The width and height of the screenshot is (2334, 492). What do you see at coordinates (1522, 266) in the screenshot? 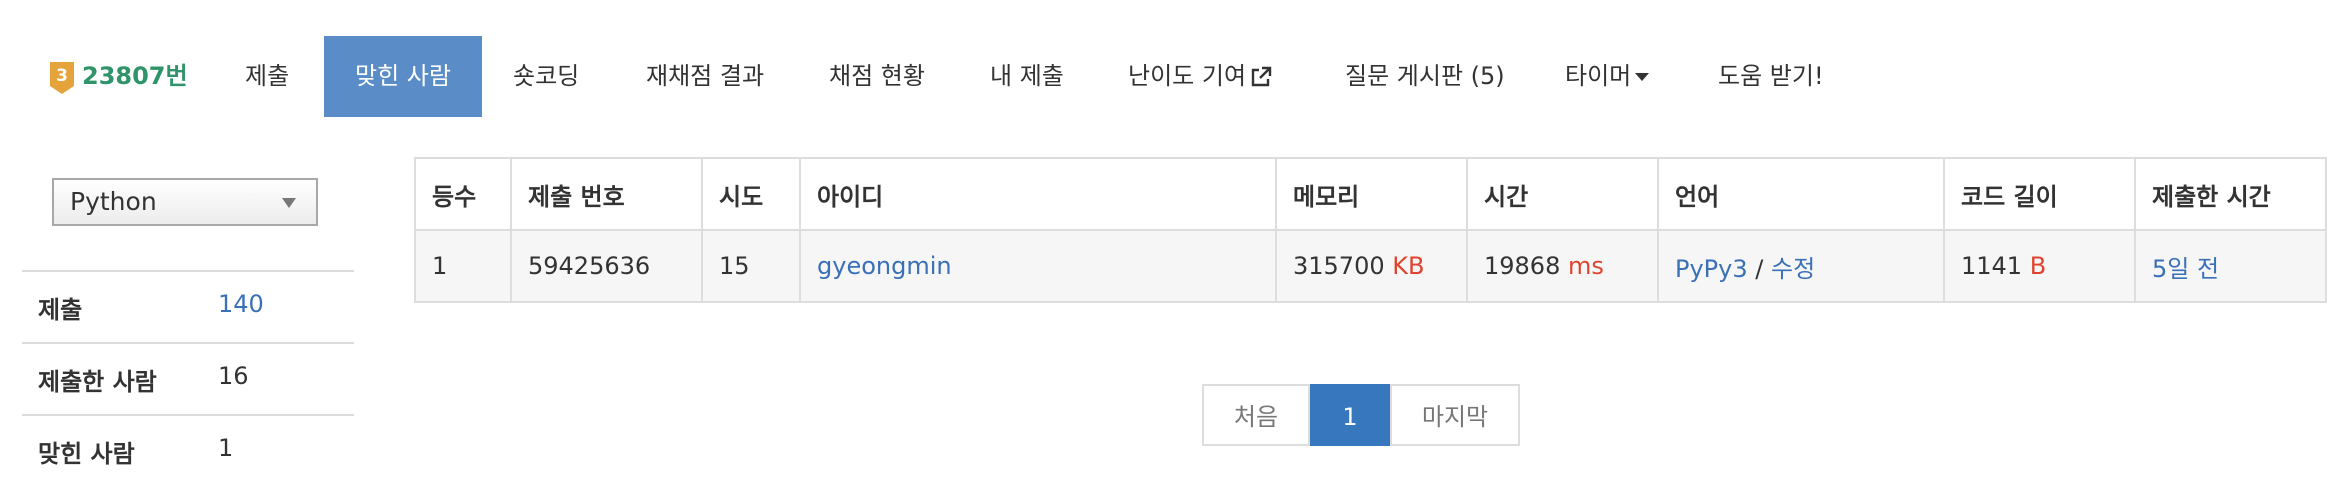
I see `time-value: 19868` at bounding box center [1522, 266].